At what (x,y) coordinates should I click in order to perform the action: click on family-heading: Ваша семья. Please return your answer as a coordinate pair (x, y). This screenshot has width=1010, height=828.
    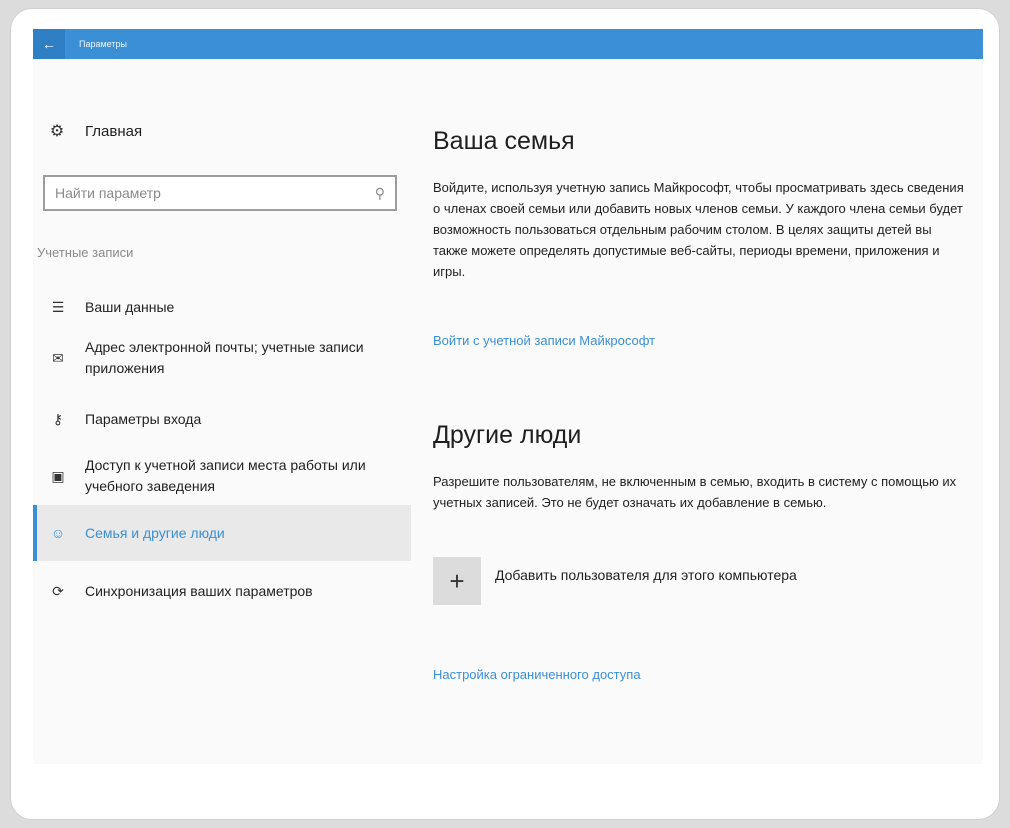
    Looking at the image, I should click on (504, 141).